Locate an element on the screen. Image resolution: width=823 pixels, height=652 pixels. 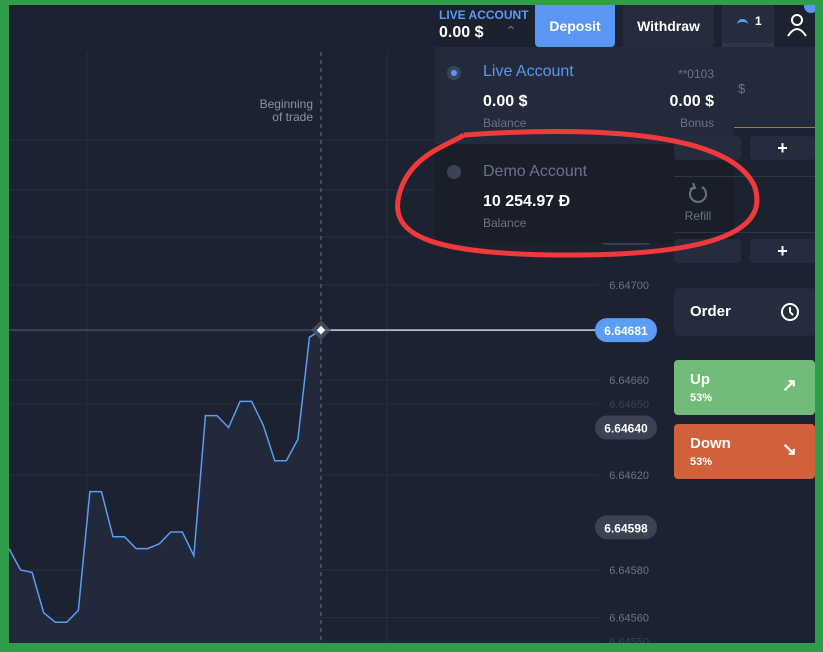
demo-radio is located at coordinates (454, 172).